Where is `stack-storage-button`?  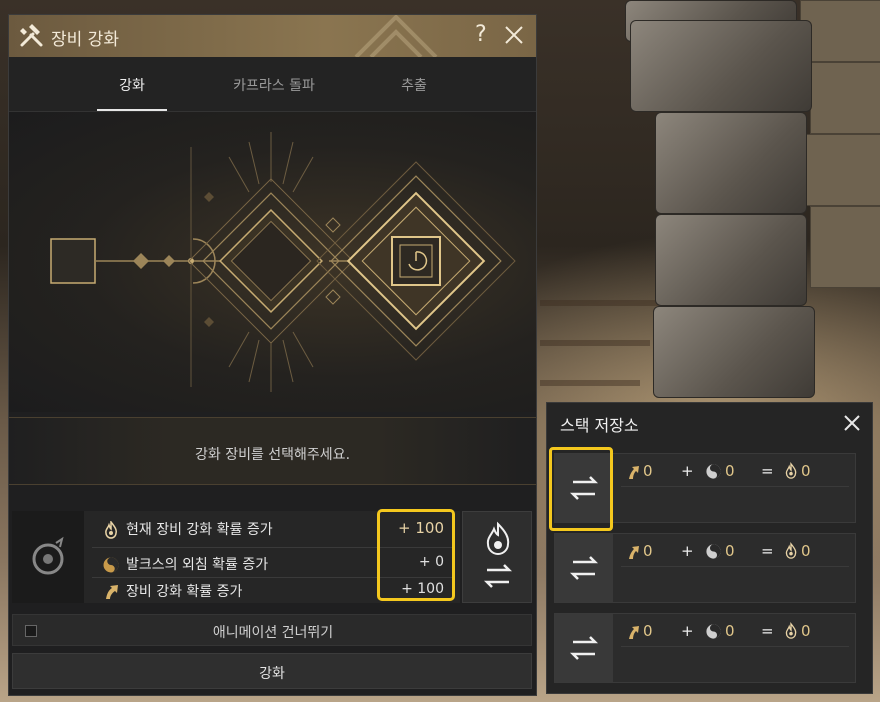
stack-storage-button is located at coordinates (497, 557).